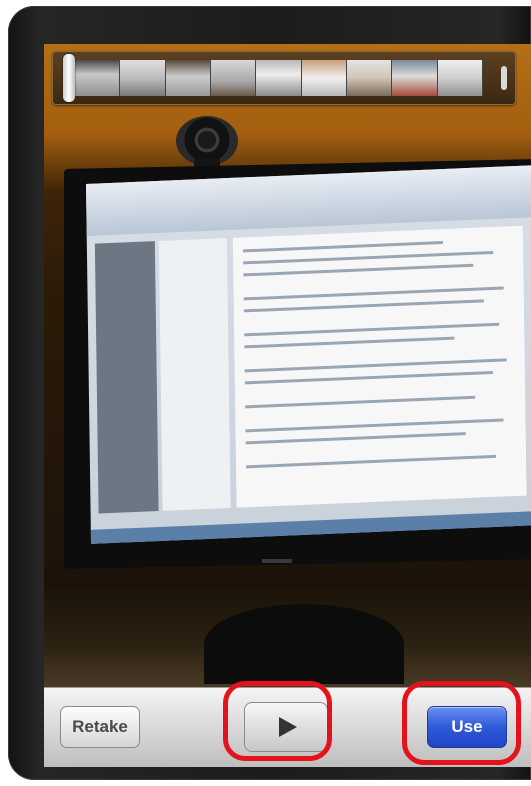 The height and width of the screenshot is (786, 531). I want to click on play-icon, so click(288, 727).